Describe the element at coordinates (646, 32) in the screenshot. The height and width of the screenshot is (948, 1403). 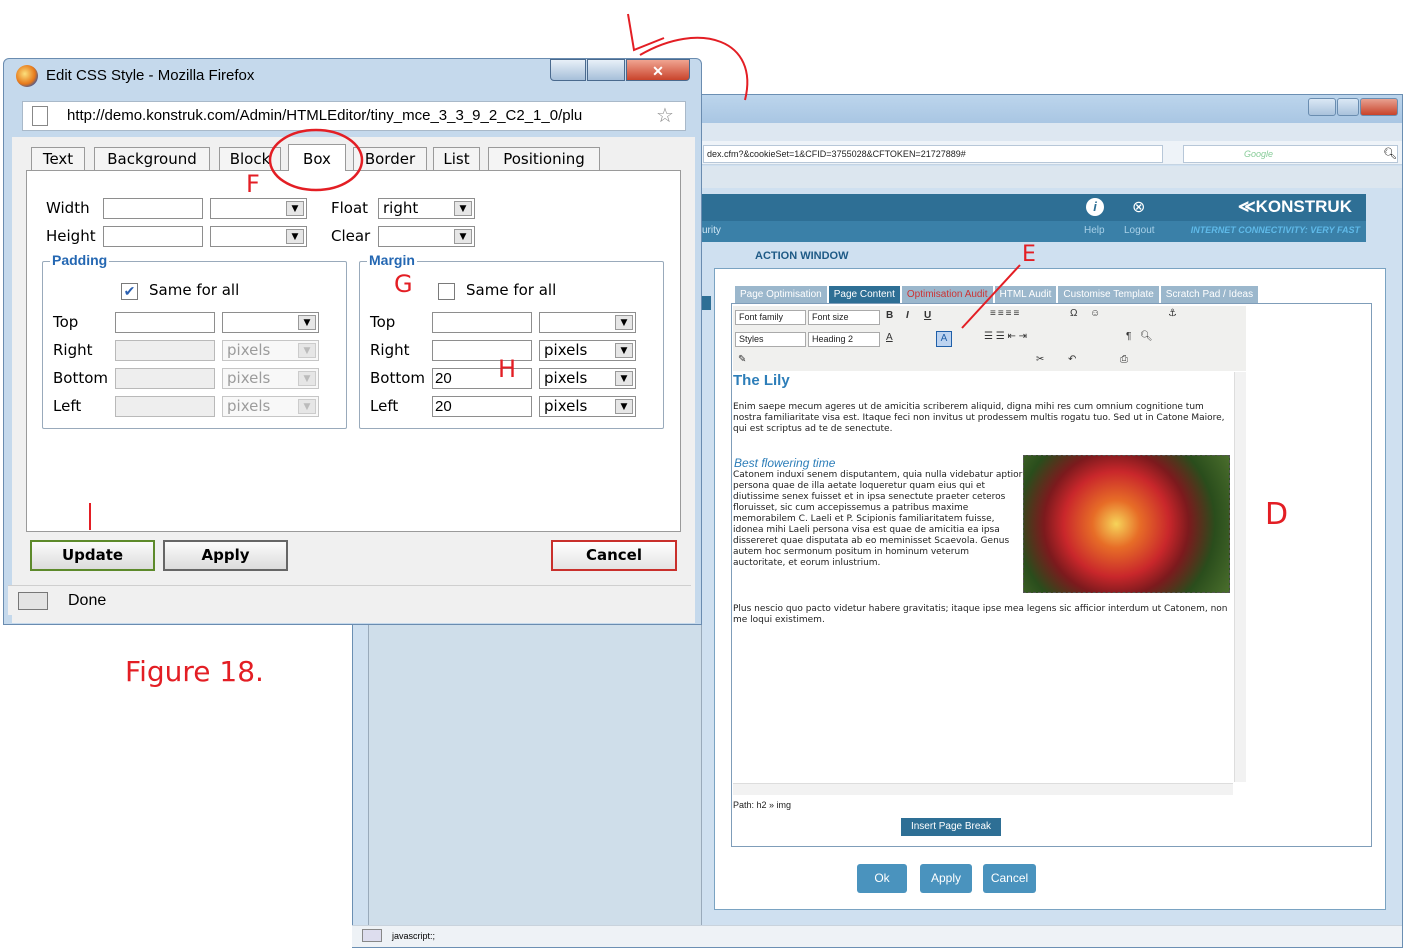
I see `arrow-head-icon` at that location.